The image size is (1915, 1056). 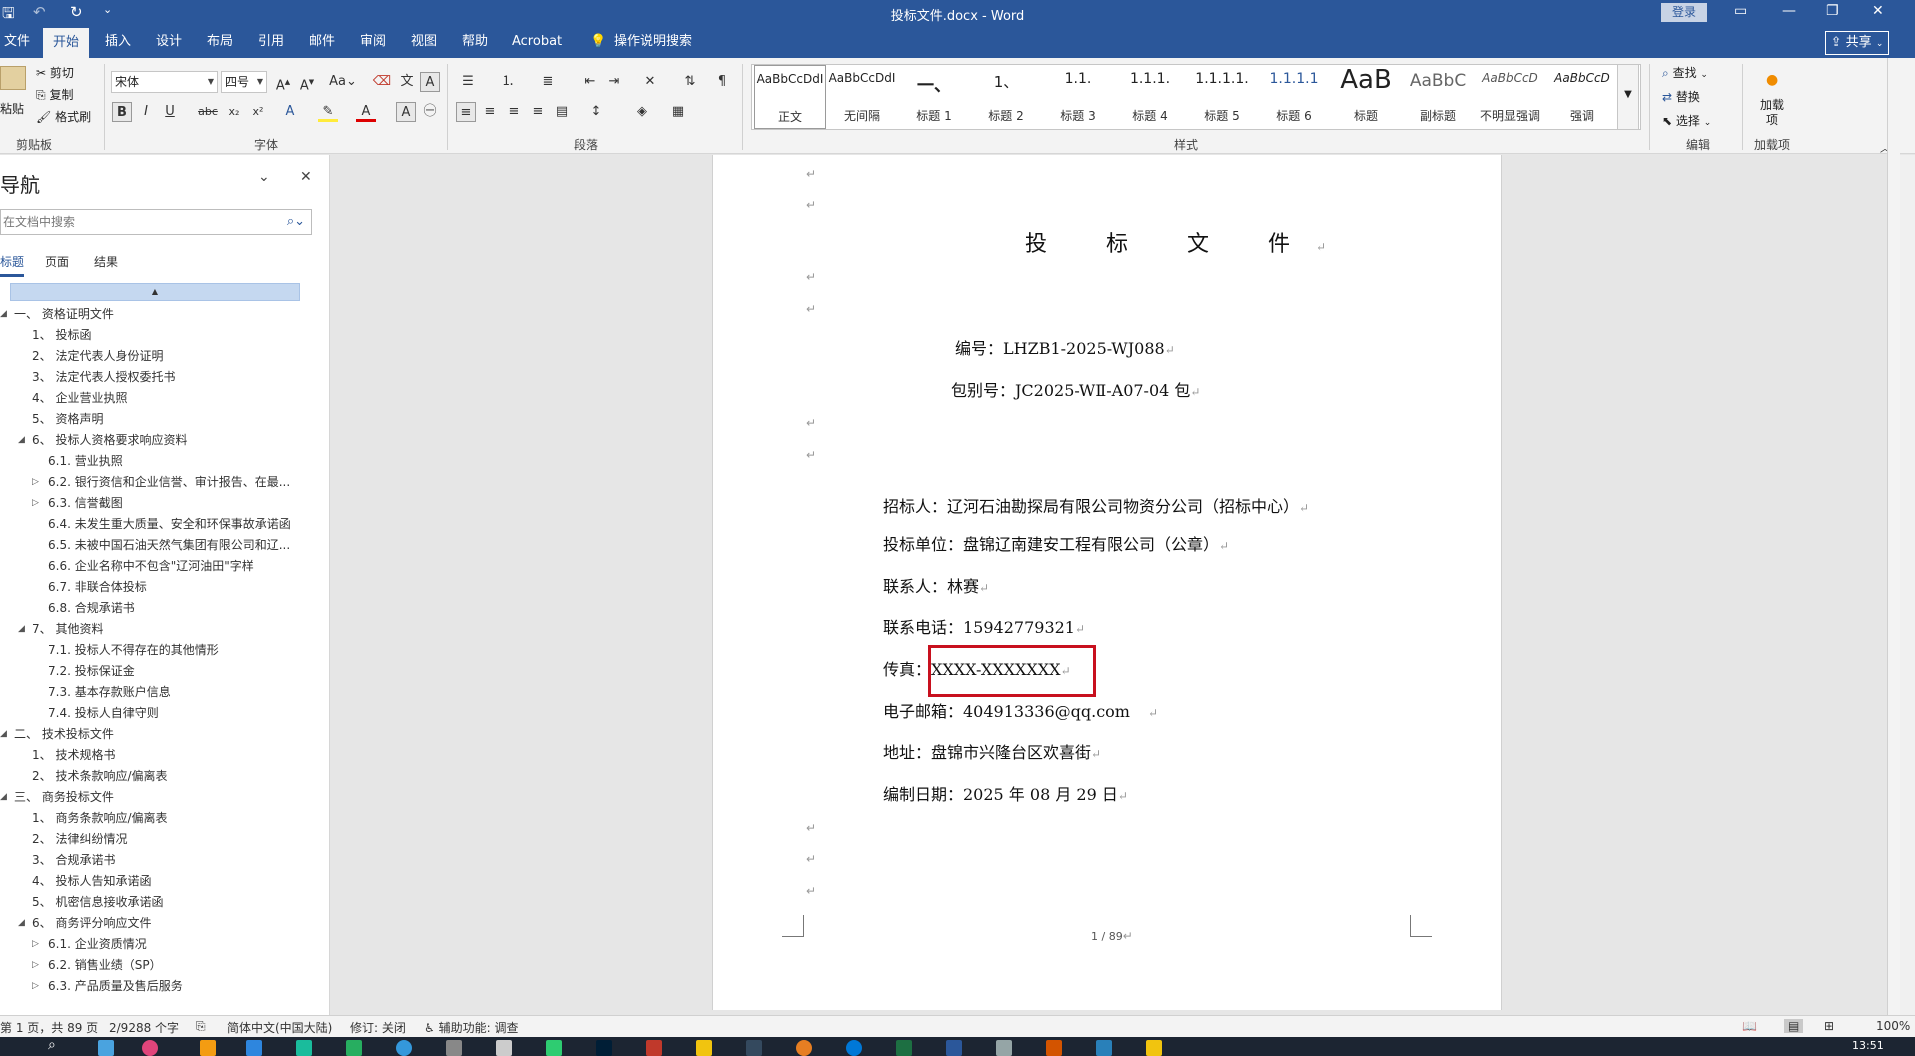 What do you see at coordinates (17, 42) in the screenshot?
I see `tab-file: 文件` at bounding box center [17, 42].